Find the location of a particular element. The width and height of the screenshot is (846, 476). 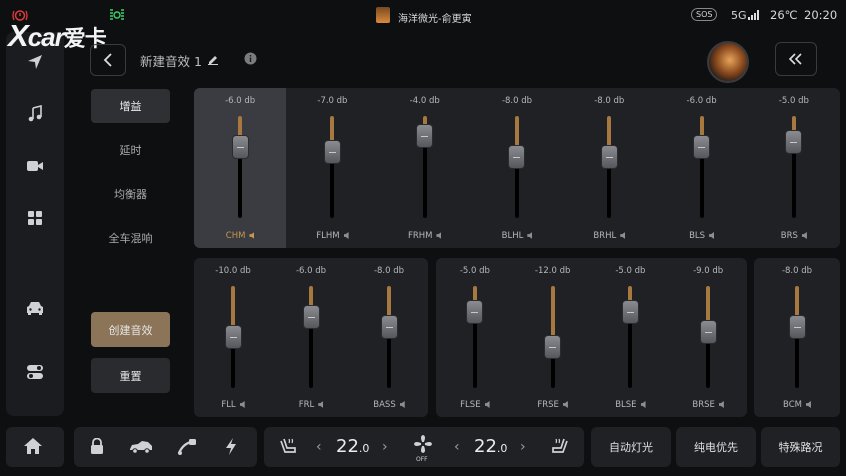

gain-value-label: -5.0 db is located at coordinates (793, 101).